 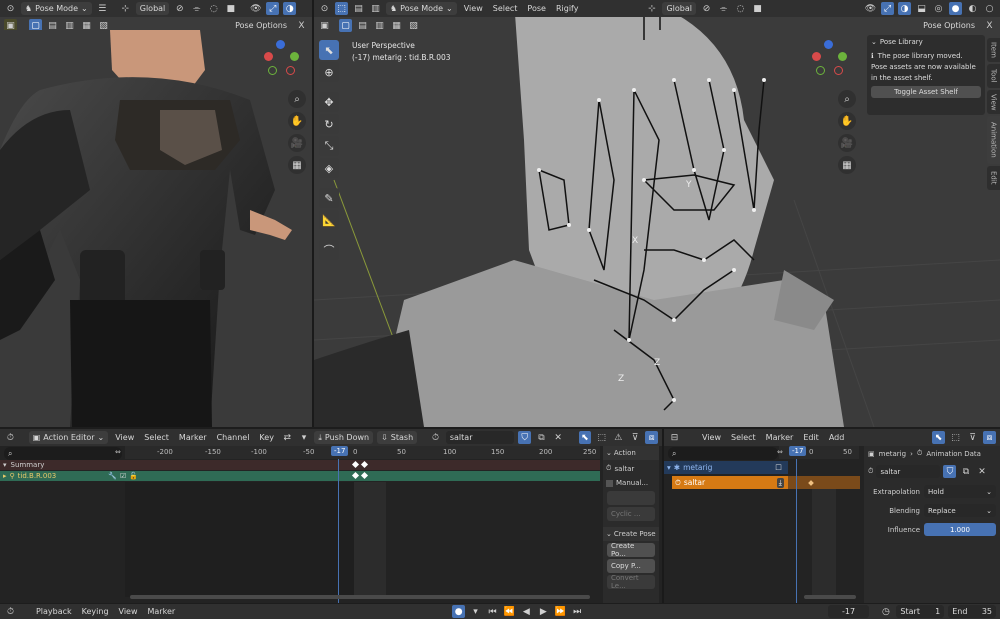 What do you see at coordinates (95, 611) in the screenshot?
I see `menu-keying: Keying` at bounding box center [95, 611].